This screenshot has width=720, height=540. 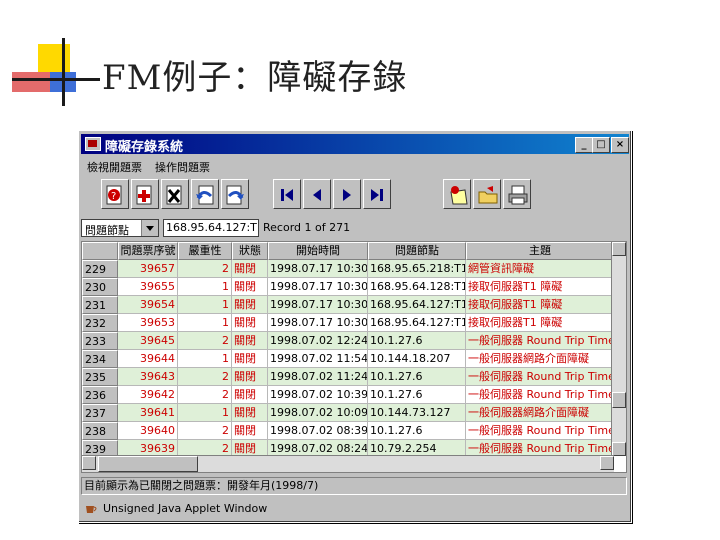 I want to click on undo-icon, so click(x=205, y=195).